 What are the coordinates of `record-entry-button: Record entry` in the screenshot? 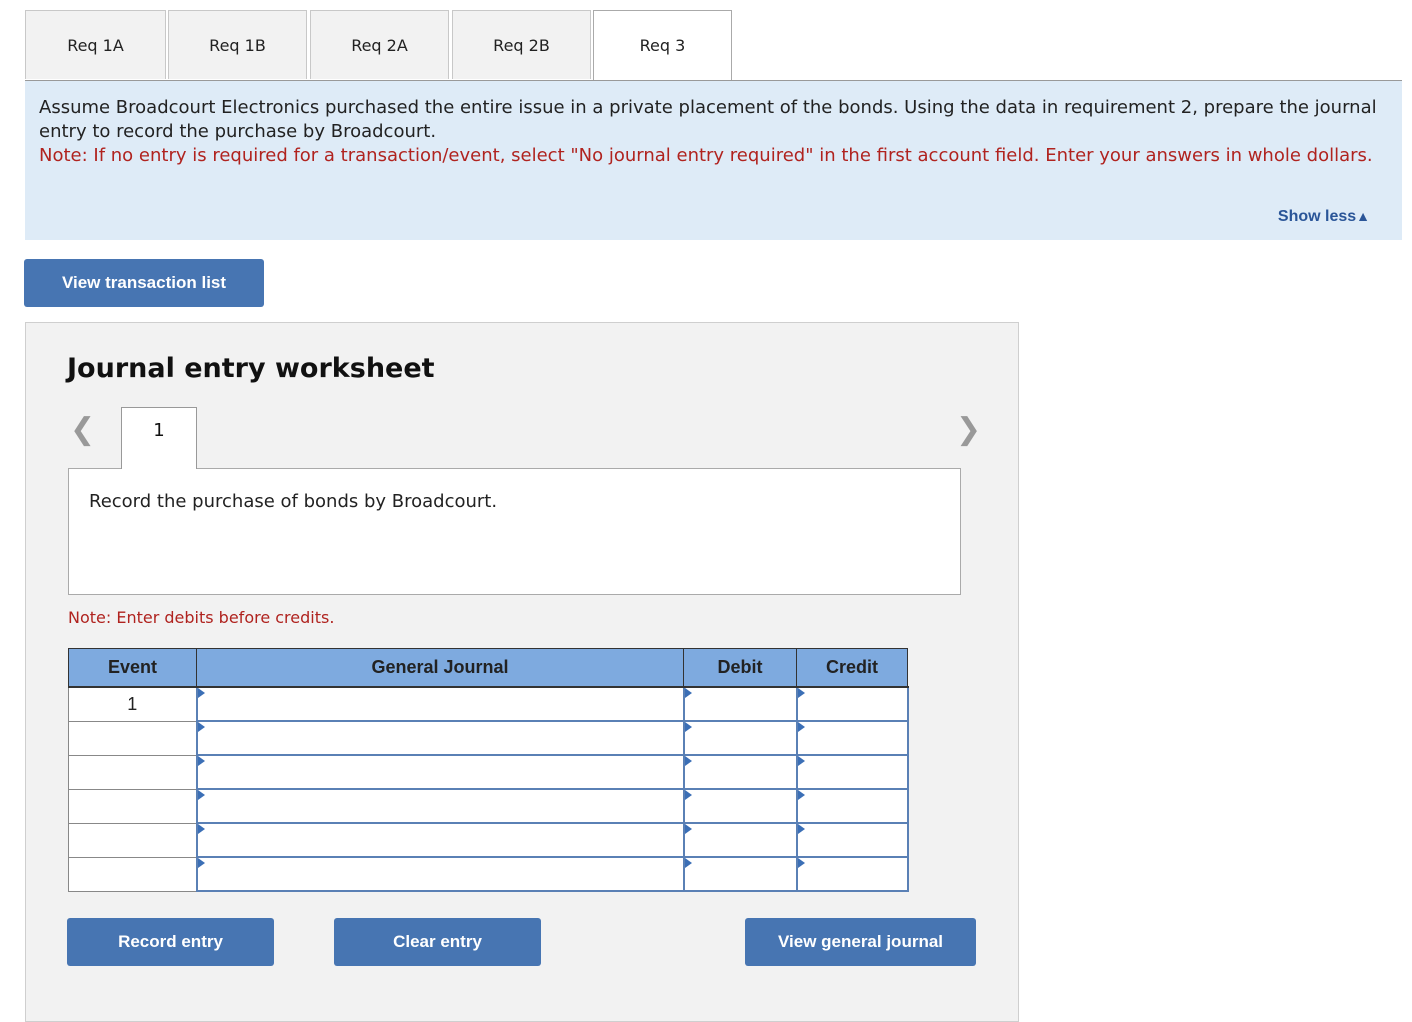 It's located at (170, 942).